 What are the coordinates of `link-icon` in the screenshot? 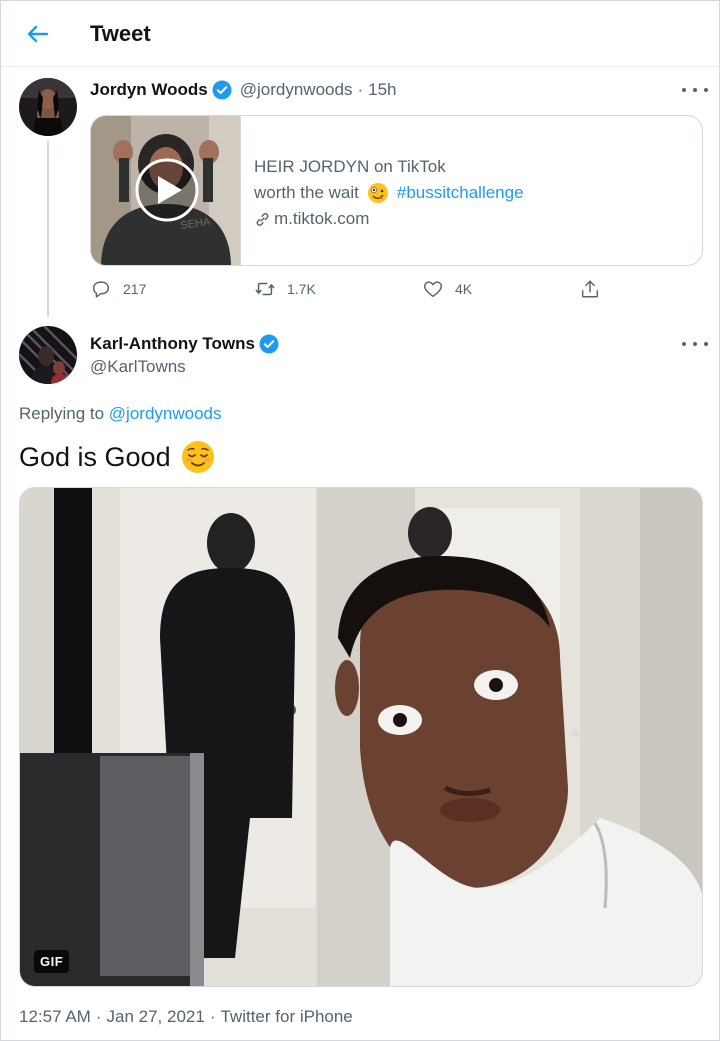 It's located at (262, 219).